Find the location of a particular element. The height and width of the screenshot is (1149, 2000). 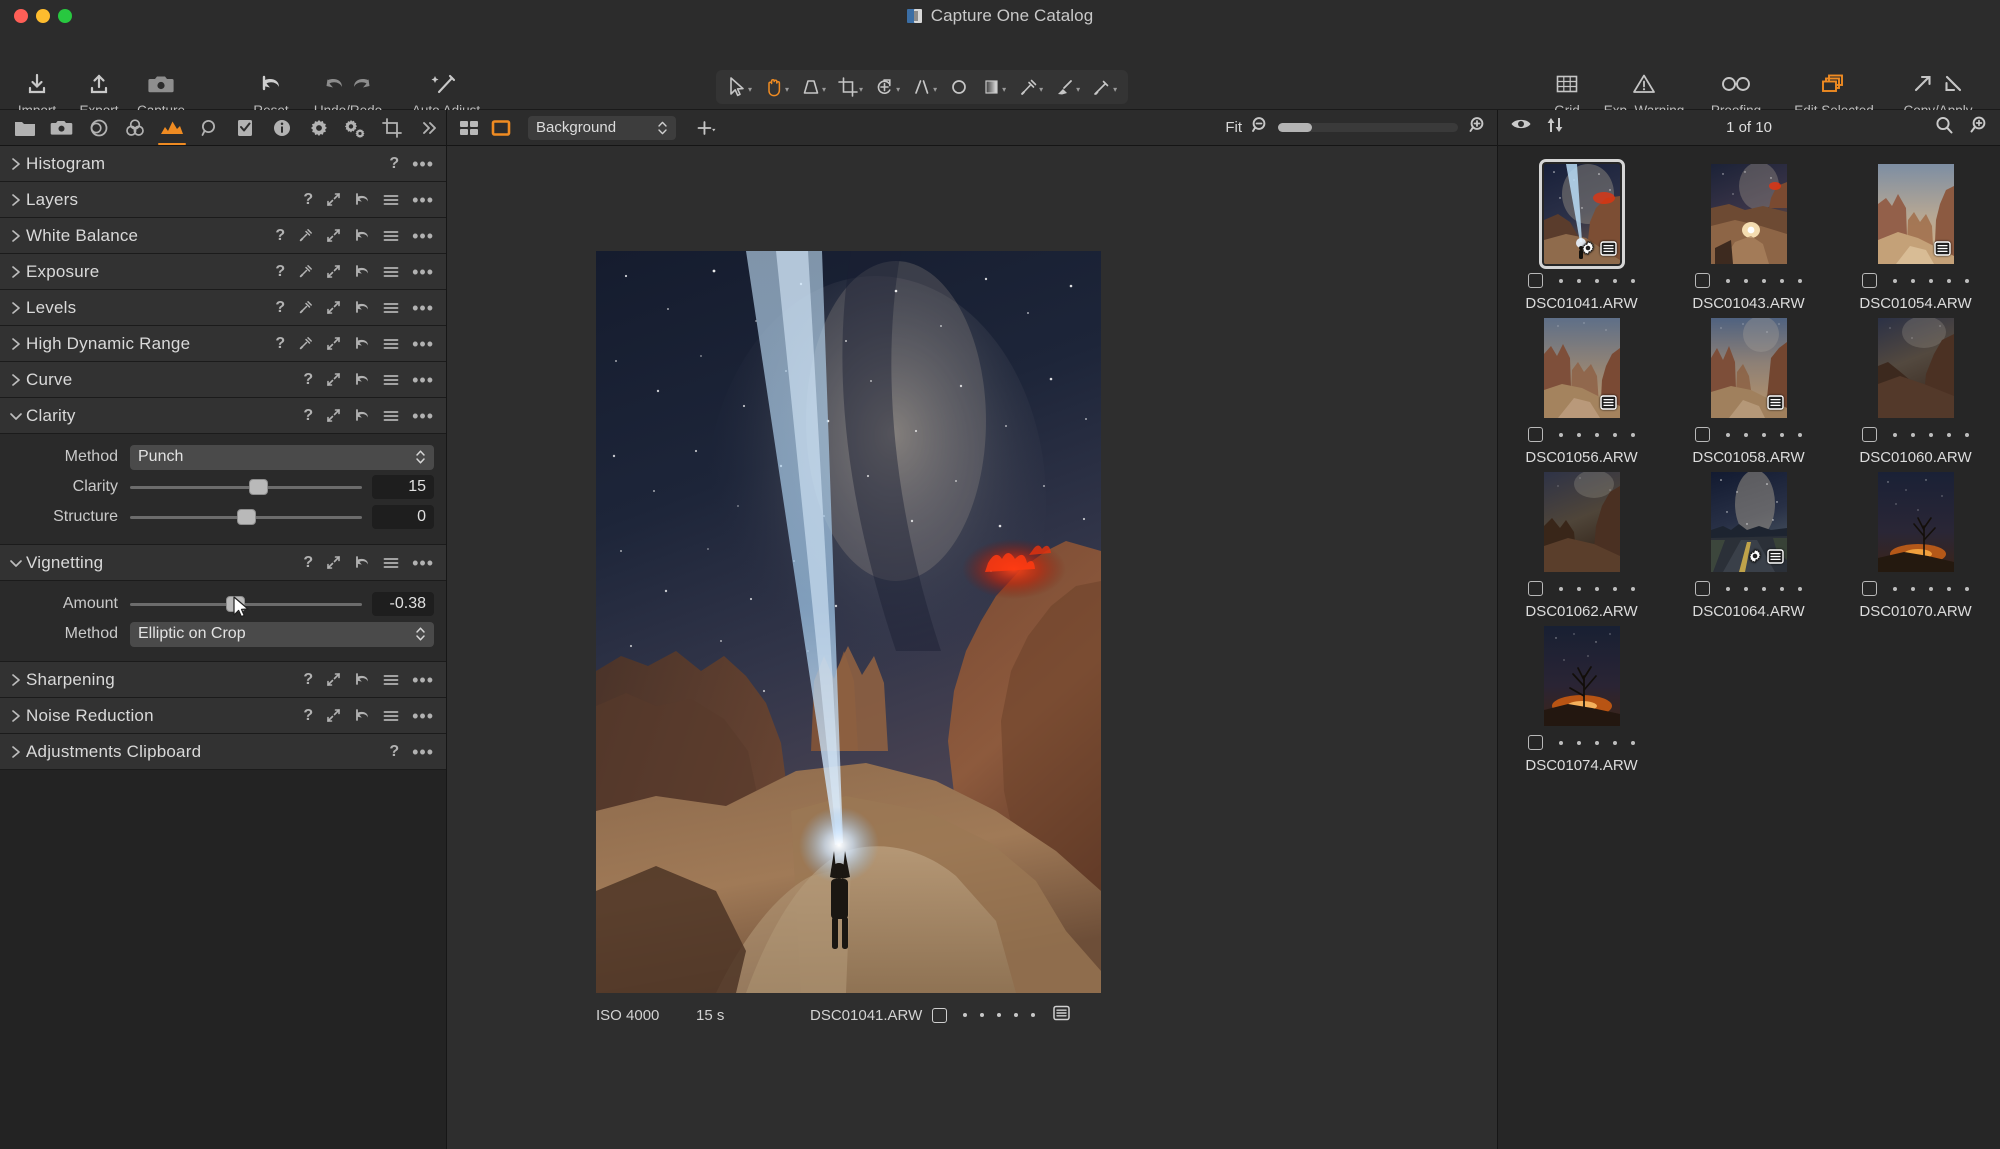

tool-layers-header: Layers ? ••• is located at coordinates (223, 200).